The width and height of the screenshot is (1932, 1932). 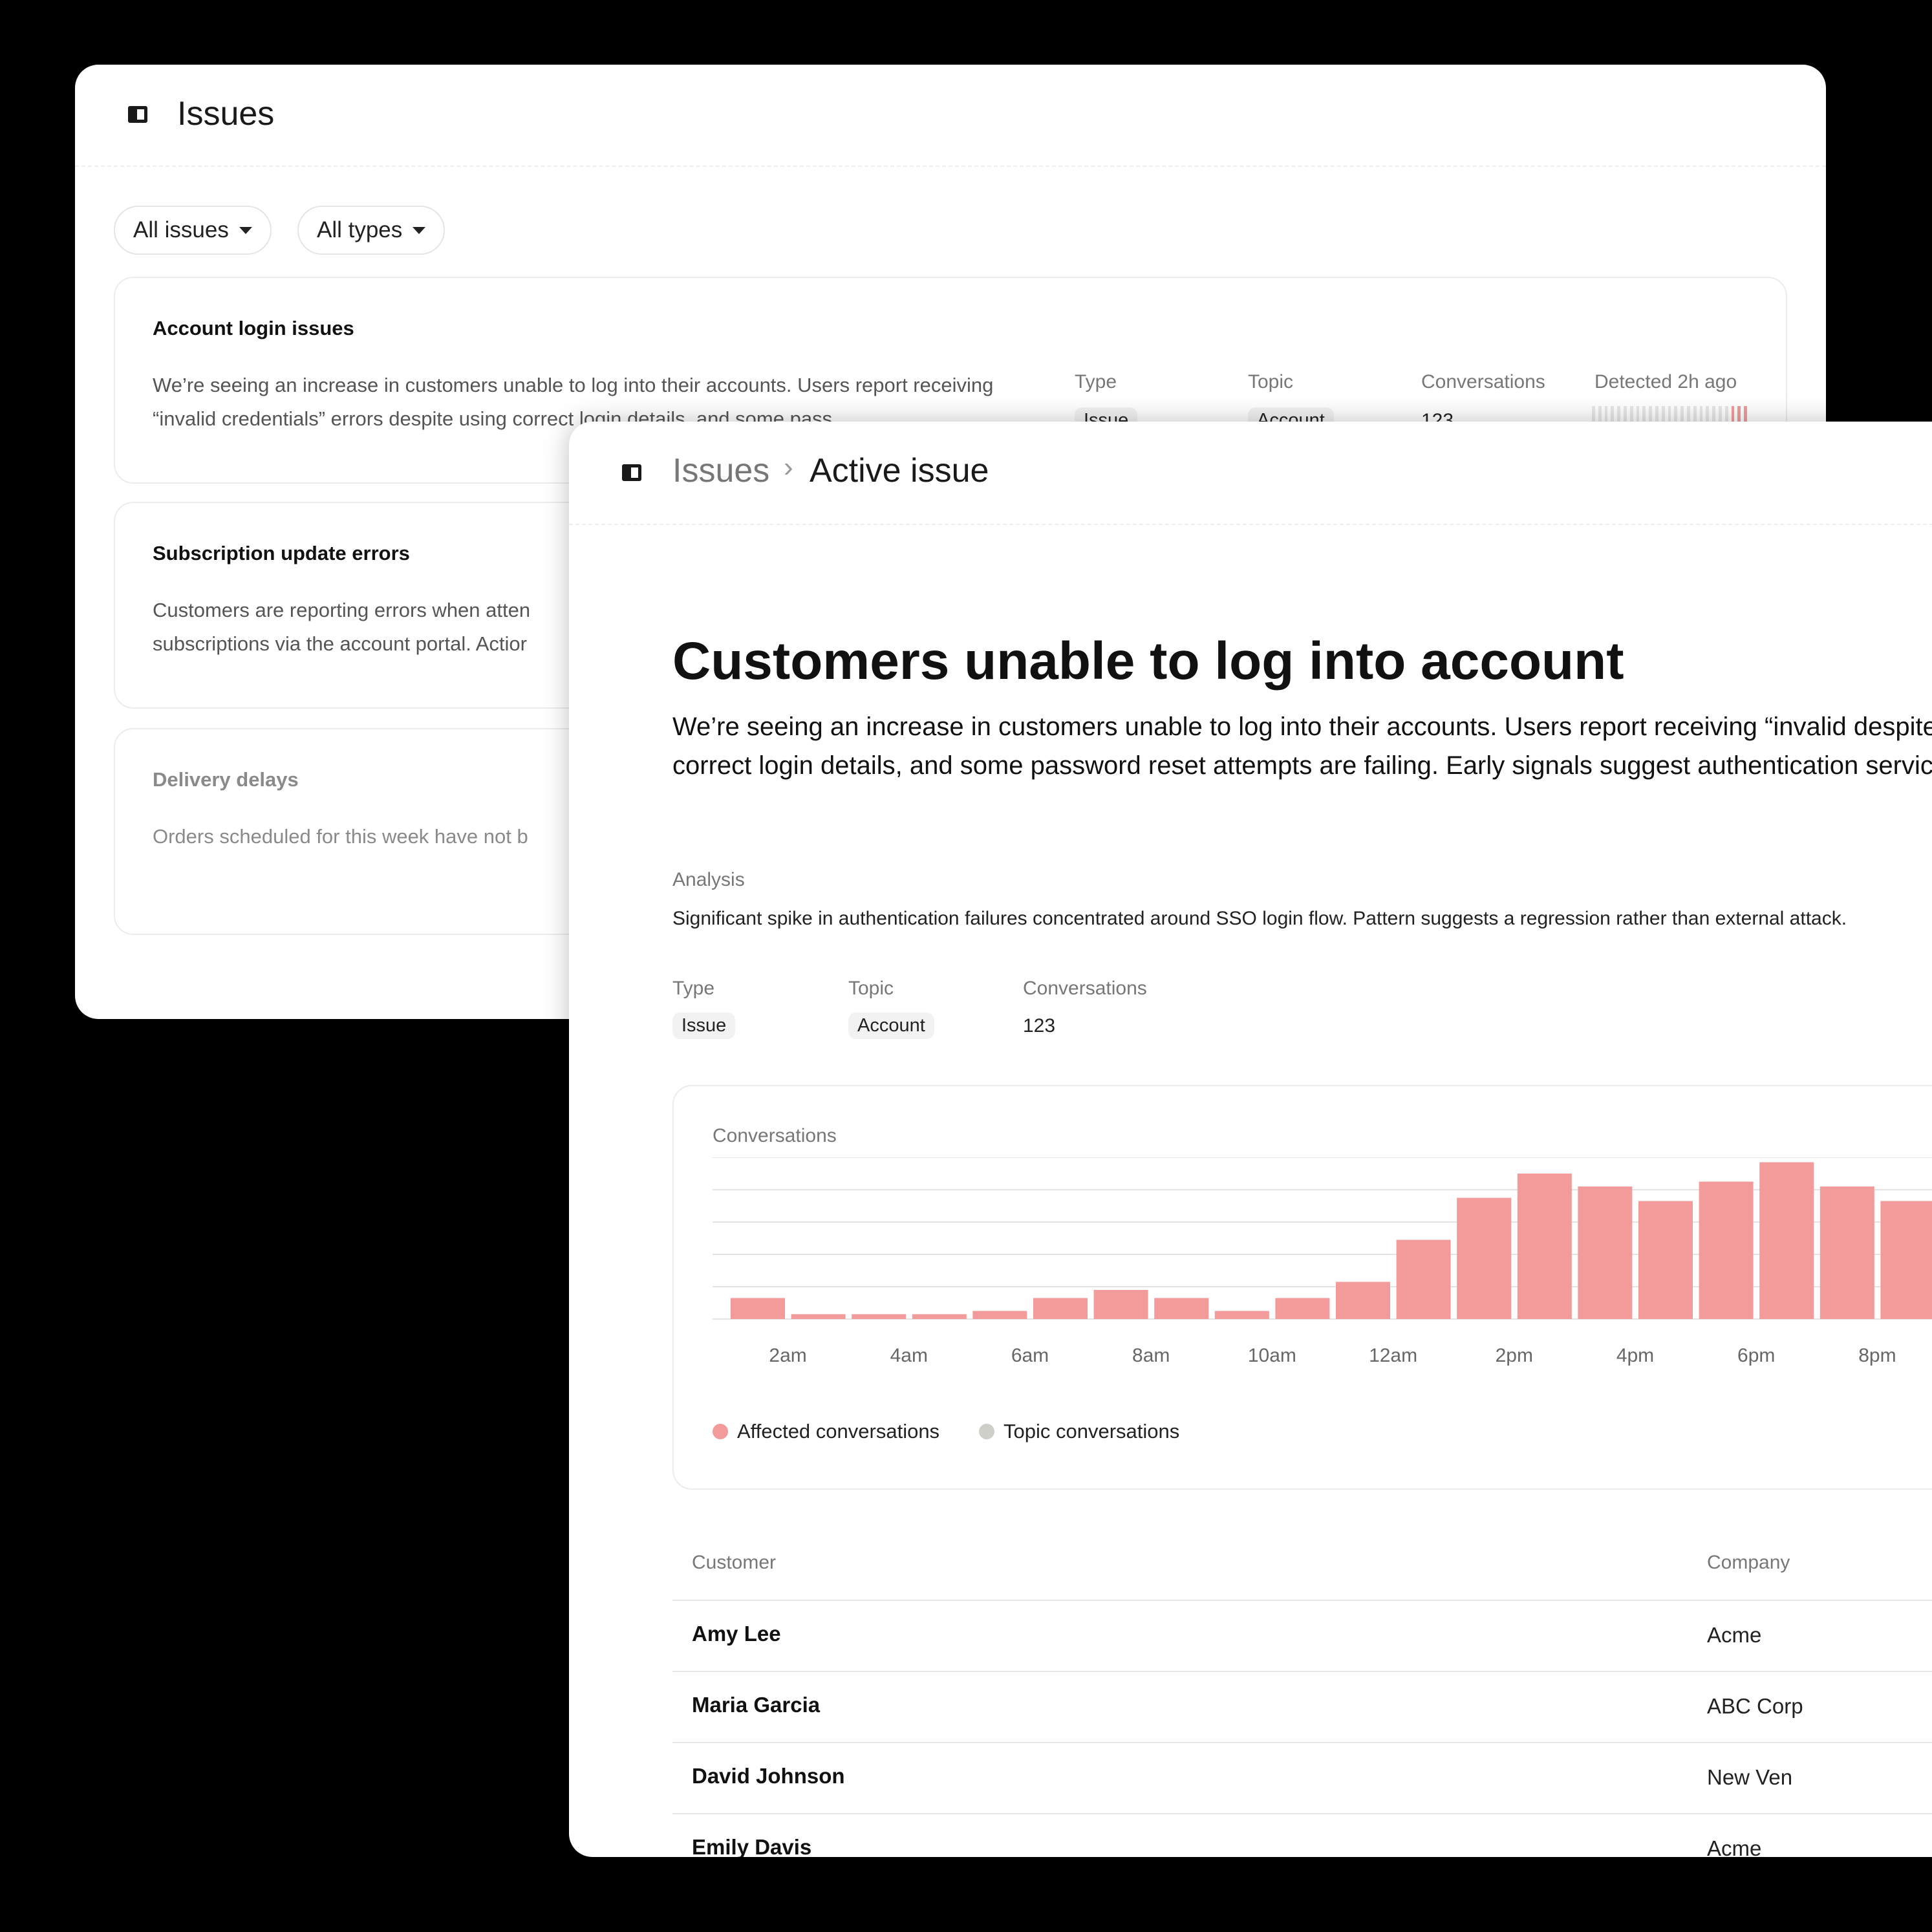 I want to click on x-tick-label: 8am, so click(x=1151, y=1355).